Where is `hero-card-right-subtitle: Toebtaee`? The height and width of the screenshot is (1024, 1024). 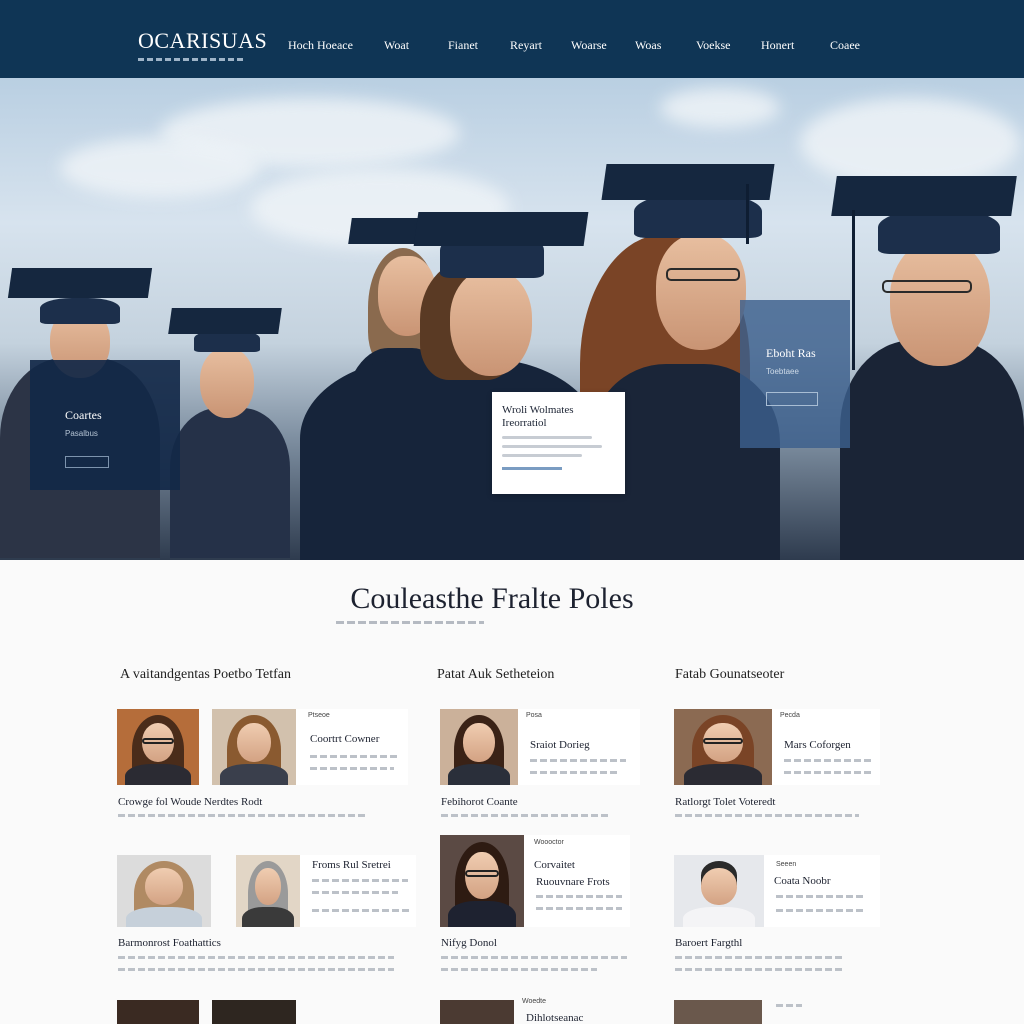 hero-card-right-subtitle: Toebtaee is located at coordinates (782, 371).